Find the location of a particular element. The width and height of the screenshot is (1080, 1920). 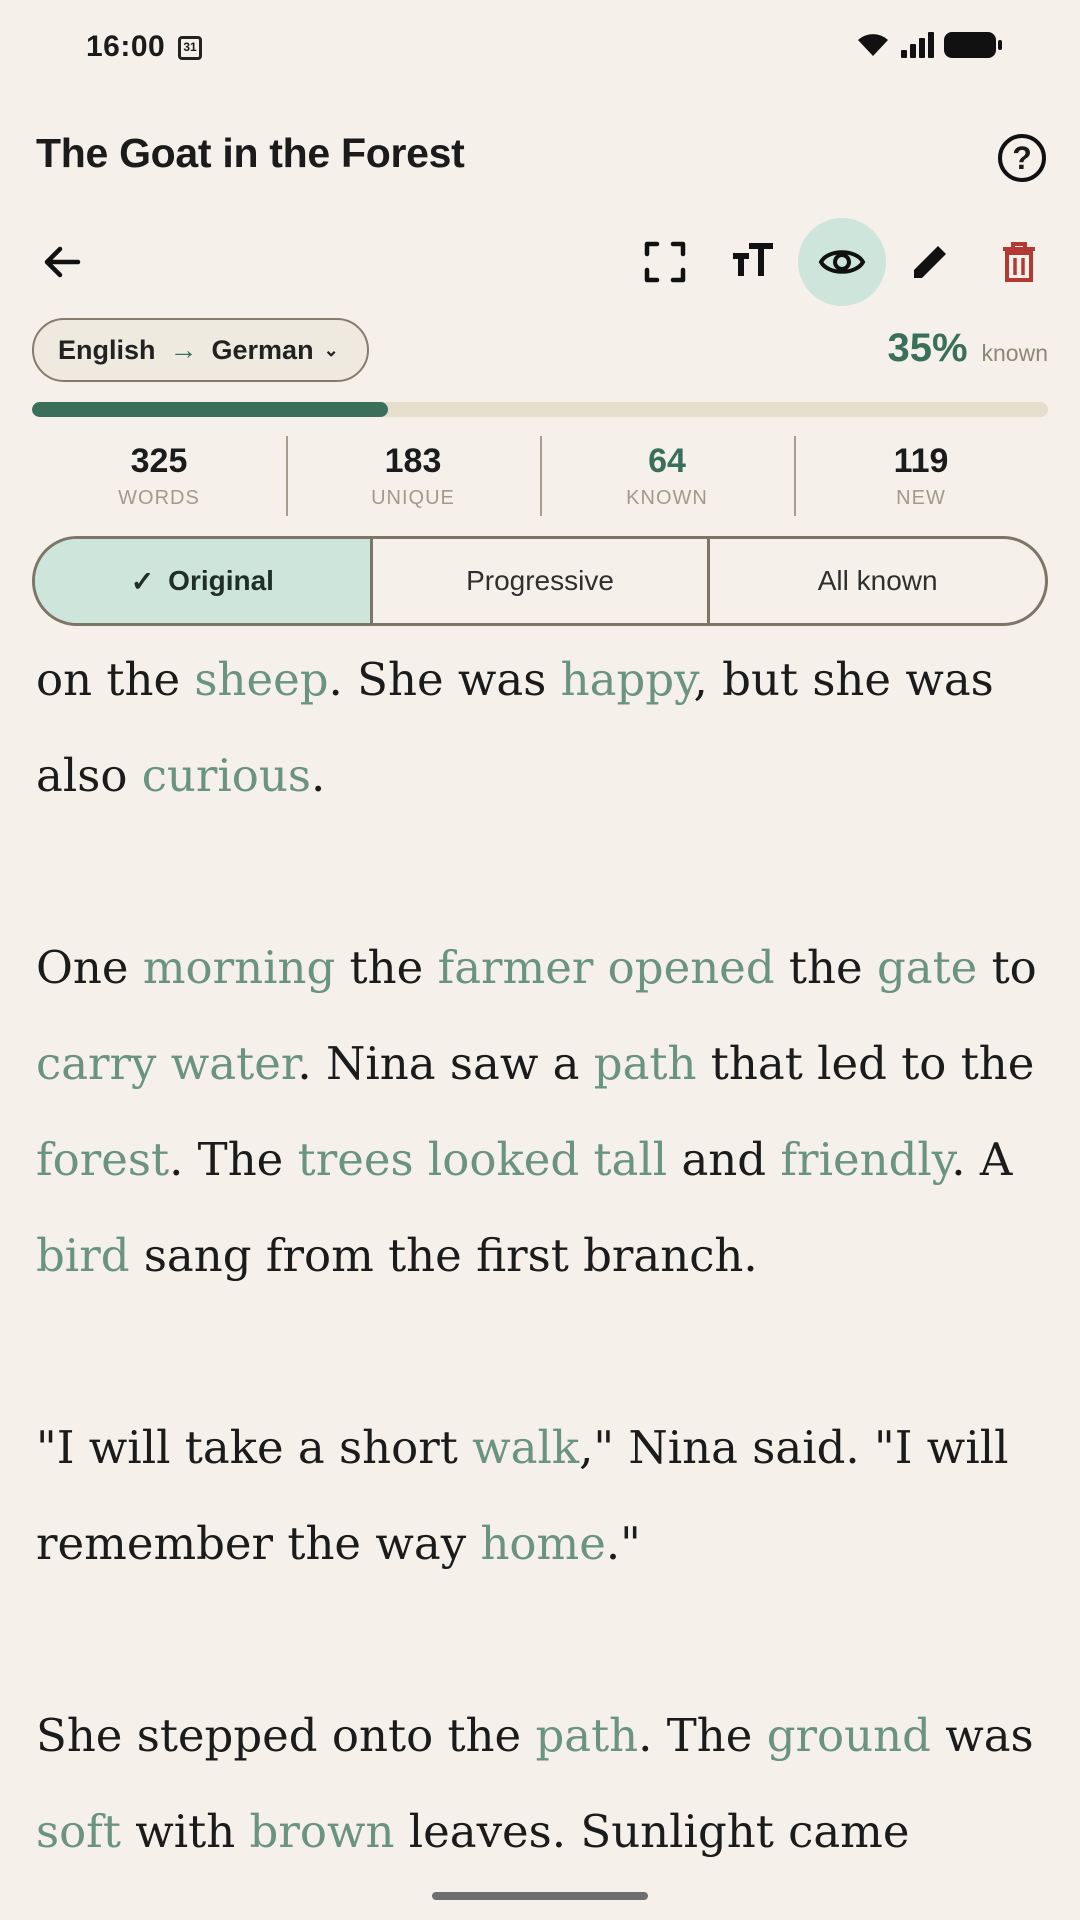

stat-new-value: 119 is located at coordinates (921, 461).